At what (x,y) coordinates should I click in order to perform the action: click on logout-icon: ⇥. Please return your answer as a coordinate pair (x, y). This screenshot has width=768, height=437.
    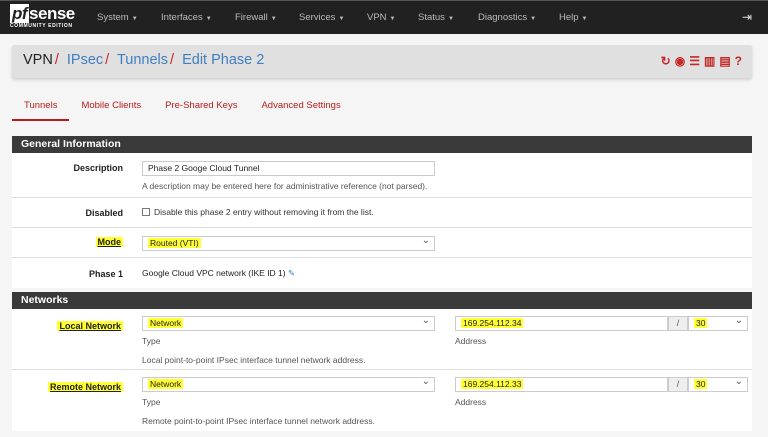
    Looking at the image, I should click on (747, 17).